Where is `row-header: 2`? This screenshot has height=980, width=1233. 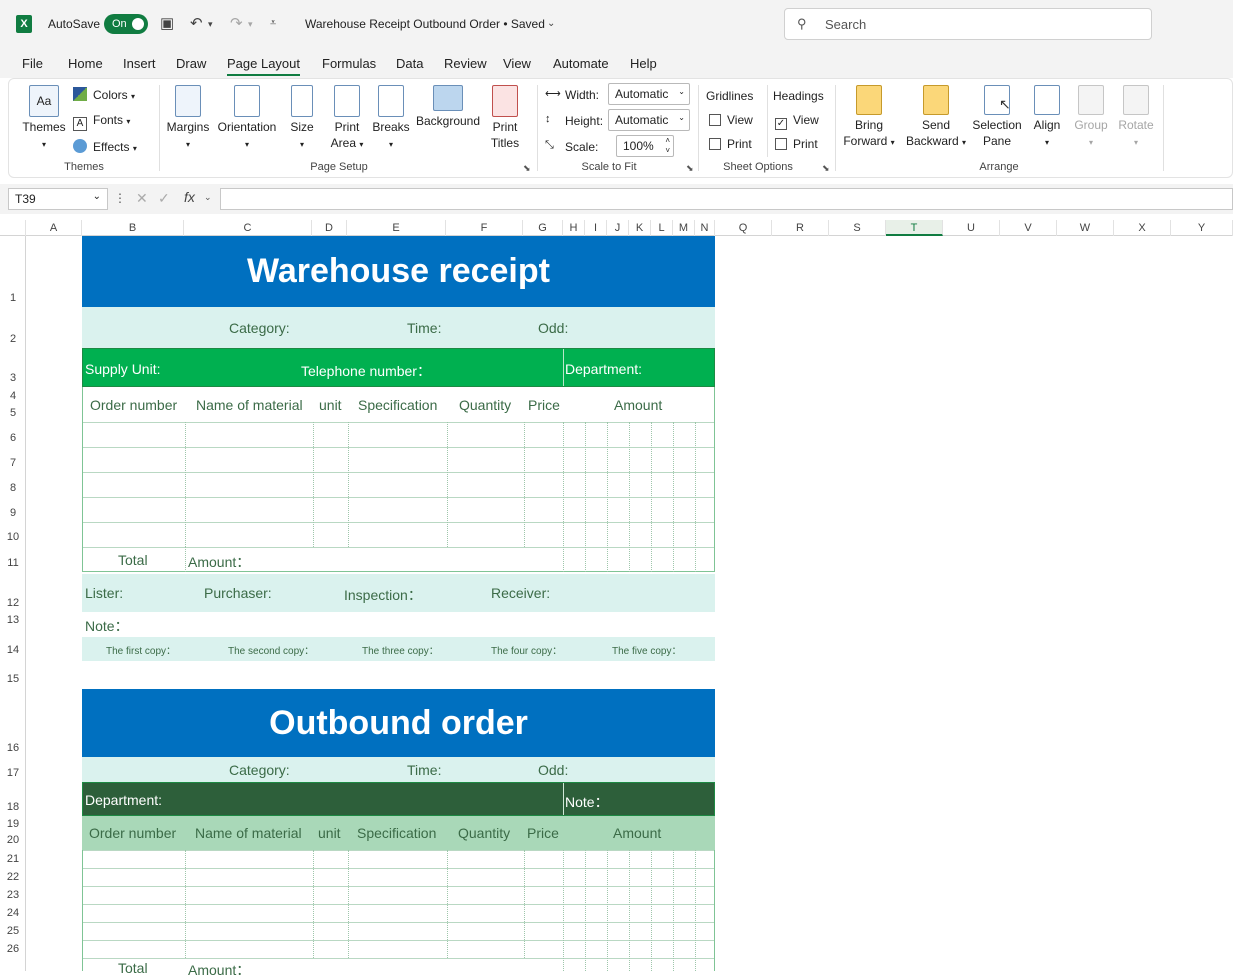 row-header: 2 is located at coordinates (13, 339).